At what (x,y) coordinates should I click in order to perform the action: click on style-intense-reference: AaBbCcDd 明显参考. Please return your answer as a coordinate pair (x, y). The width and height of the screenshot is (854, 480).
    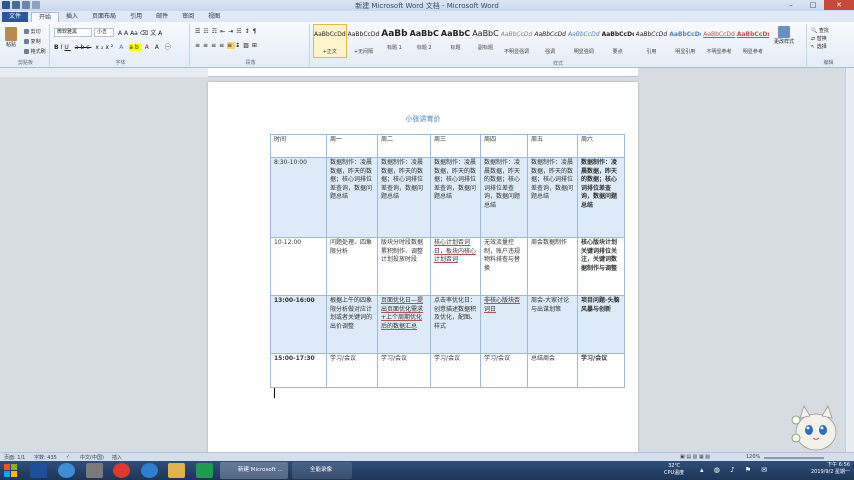
    Looking at the image, I should click on (753, 41).